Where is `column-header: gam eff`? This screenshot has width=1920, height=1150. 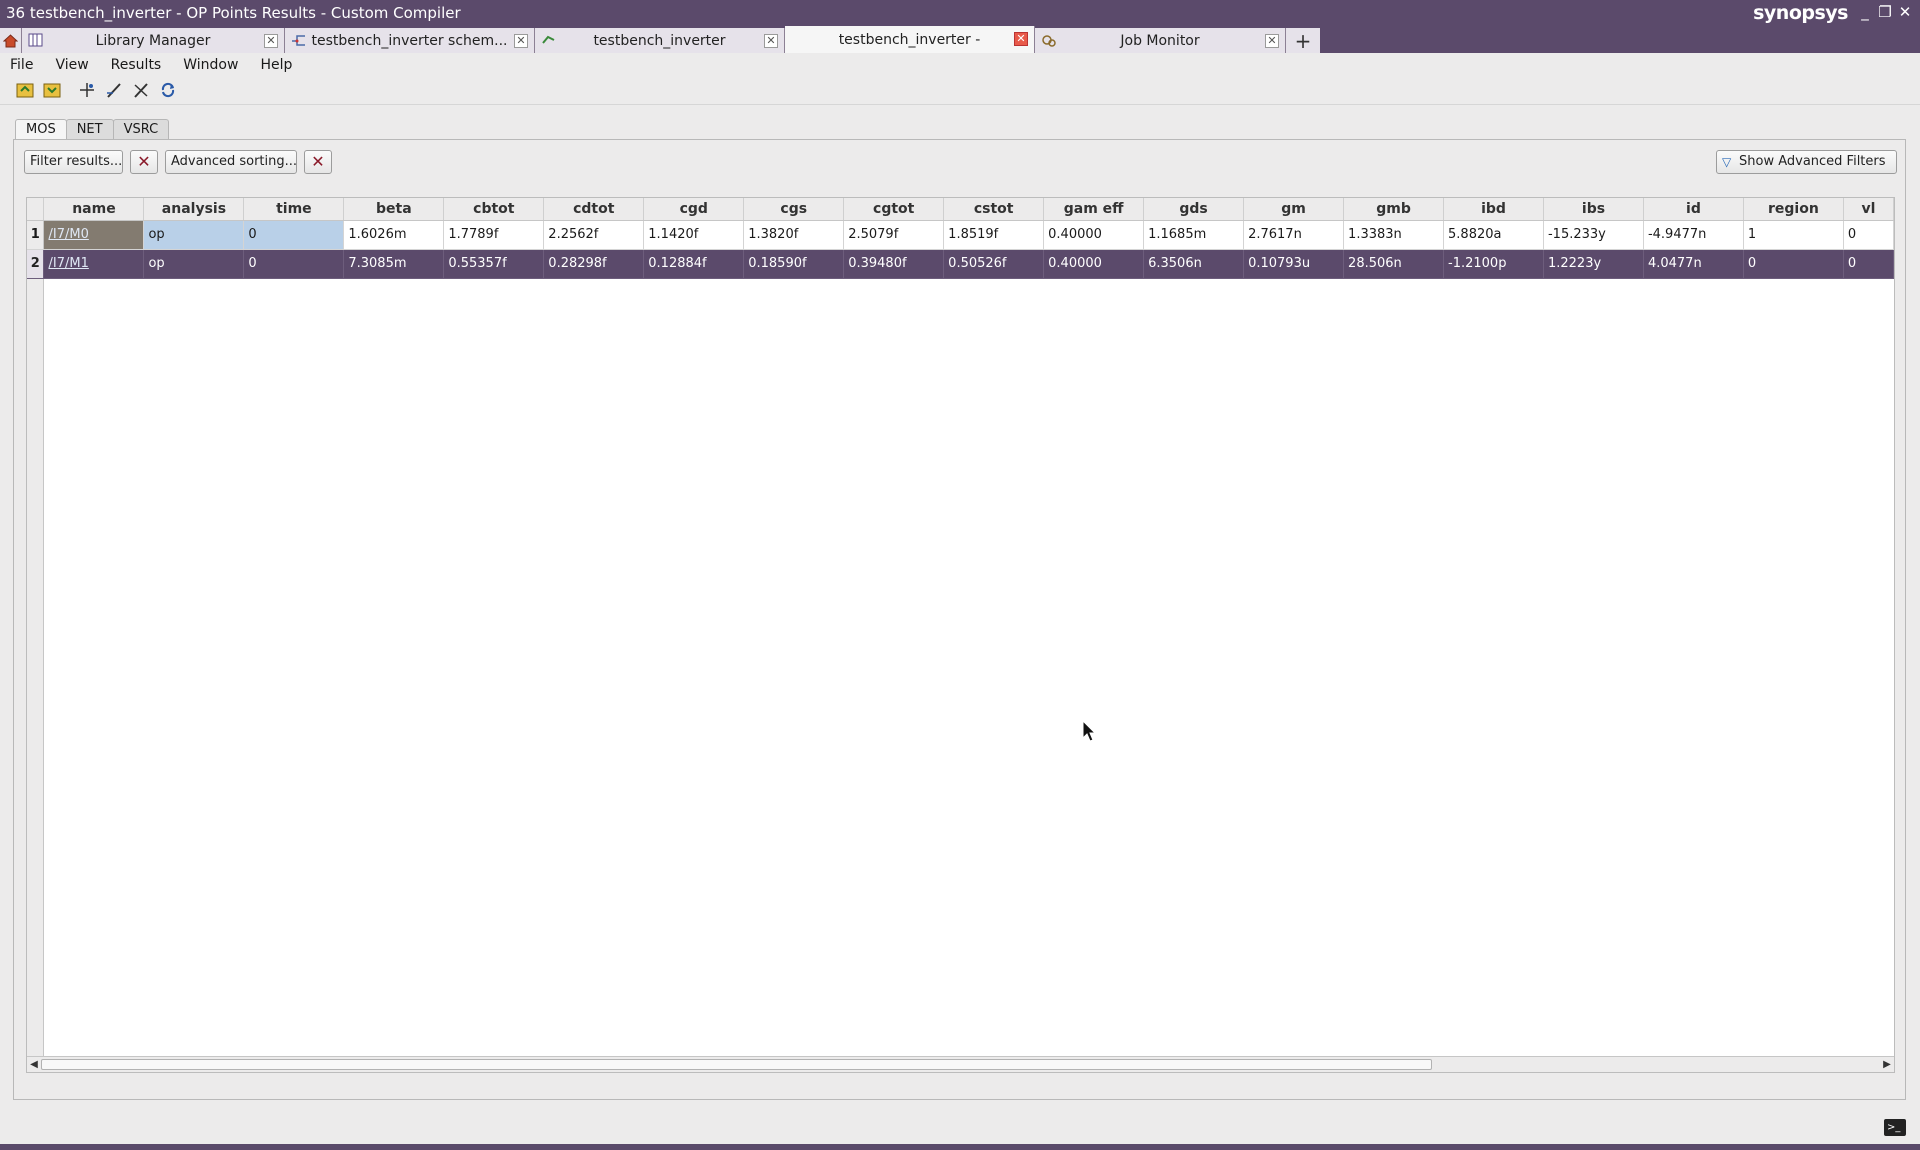
column-header: gam eff is located at coordinates (1094, 209).